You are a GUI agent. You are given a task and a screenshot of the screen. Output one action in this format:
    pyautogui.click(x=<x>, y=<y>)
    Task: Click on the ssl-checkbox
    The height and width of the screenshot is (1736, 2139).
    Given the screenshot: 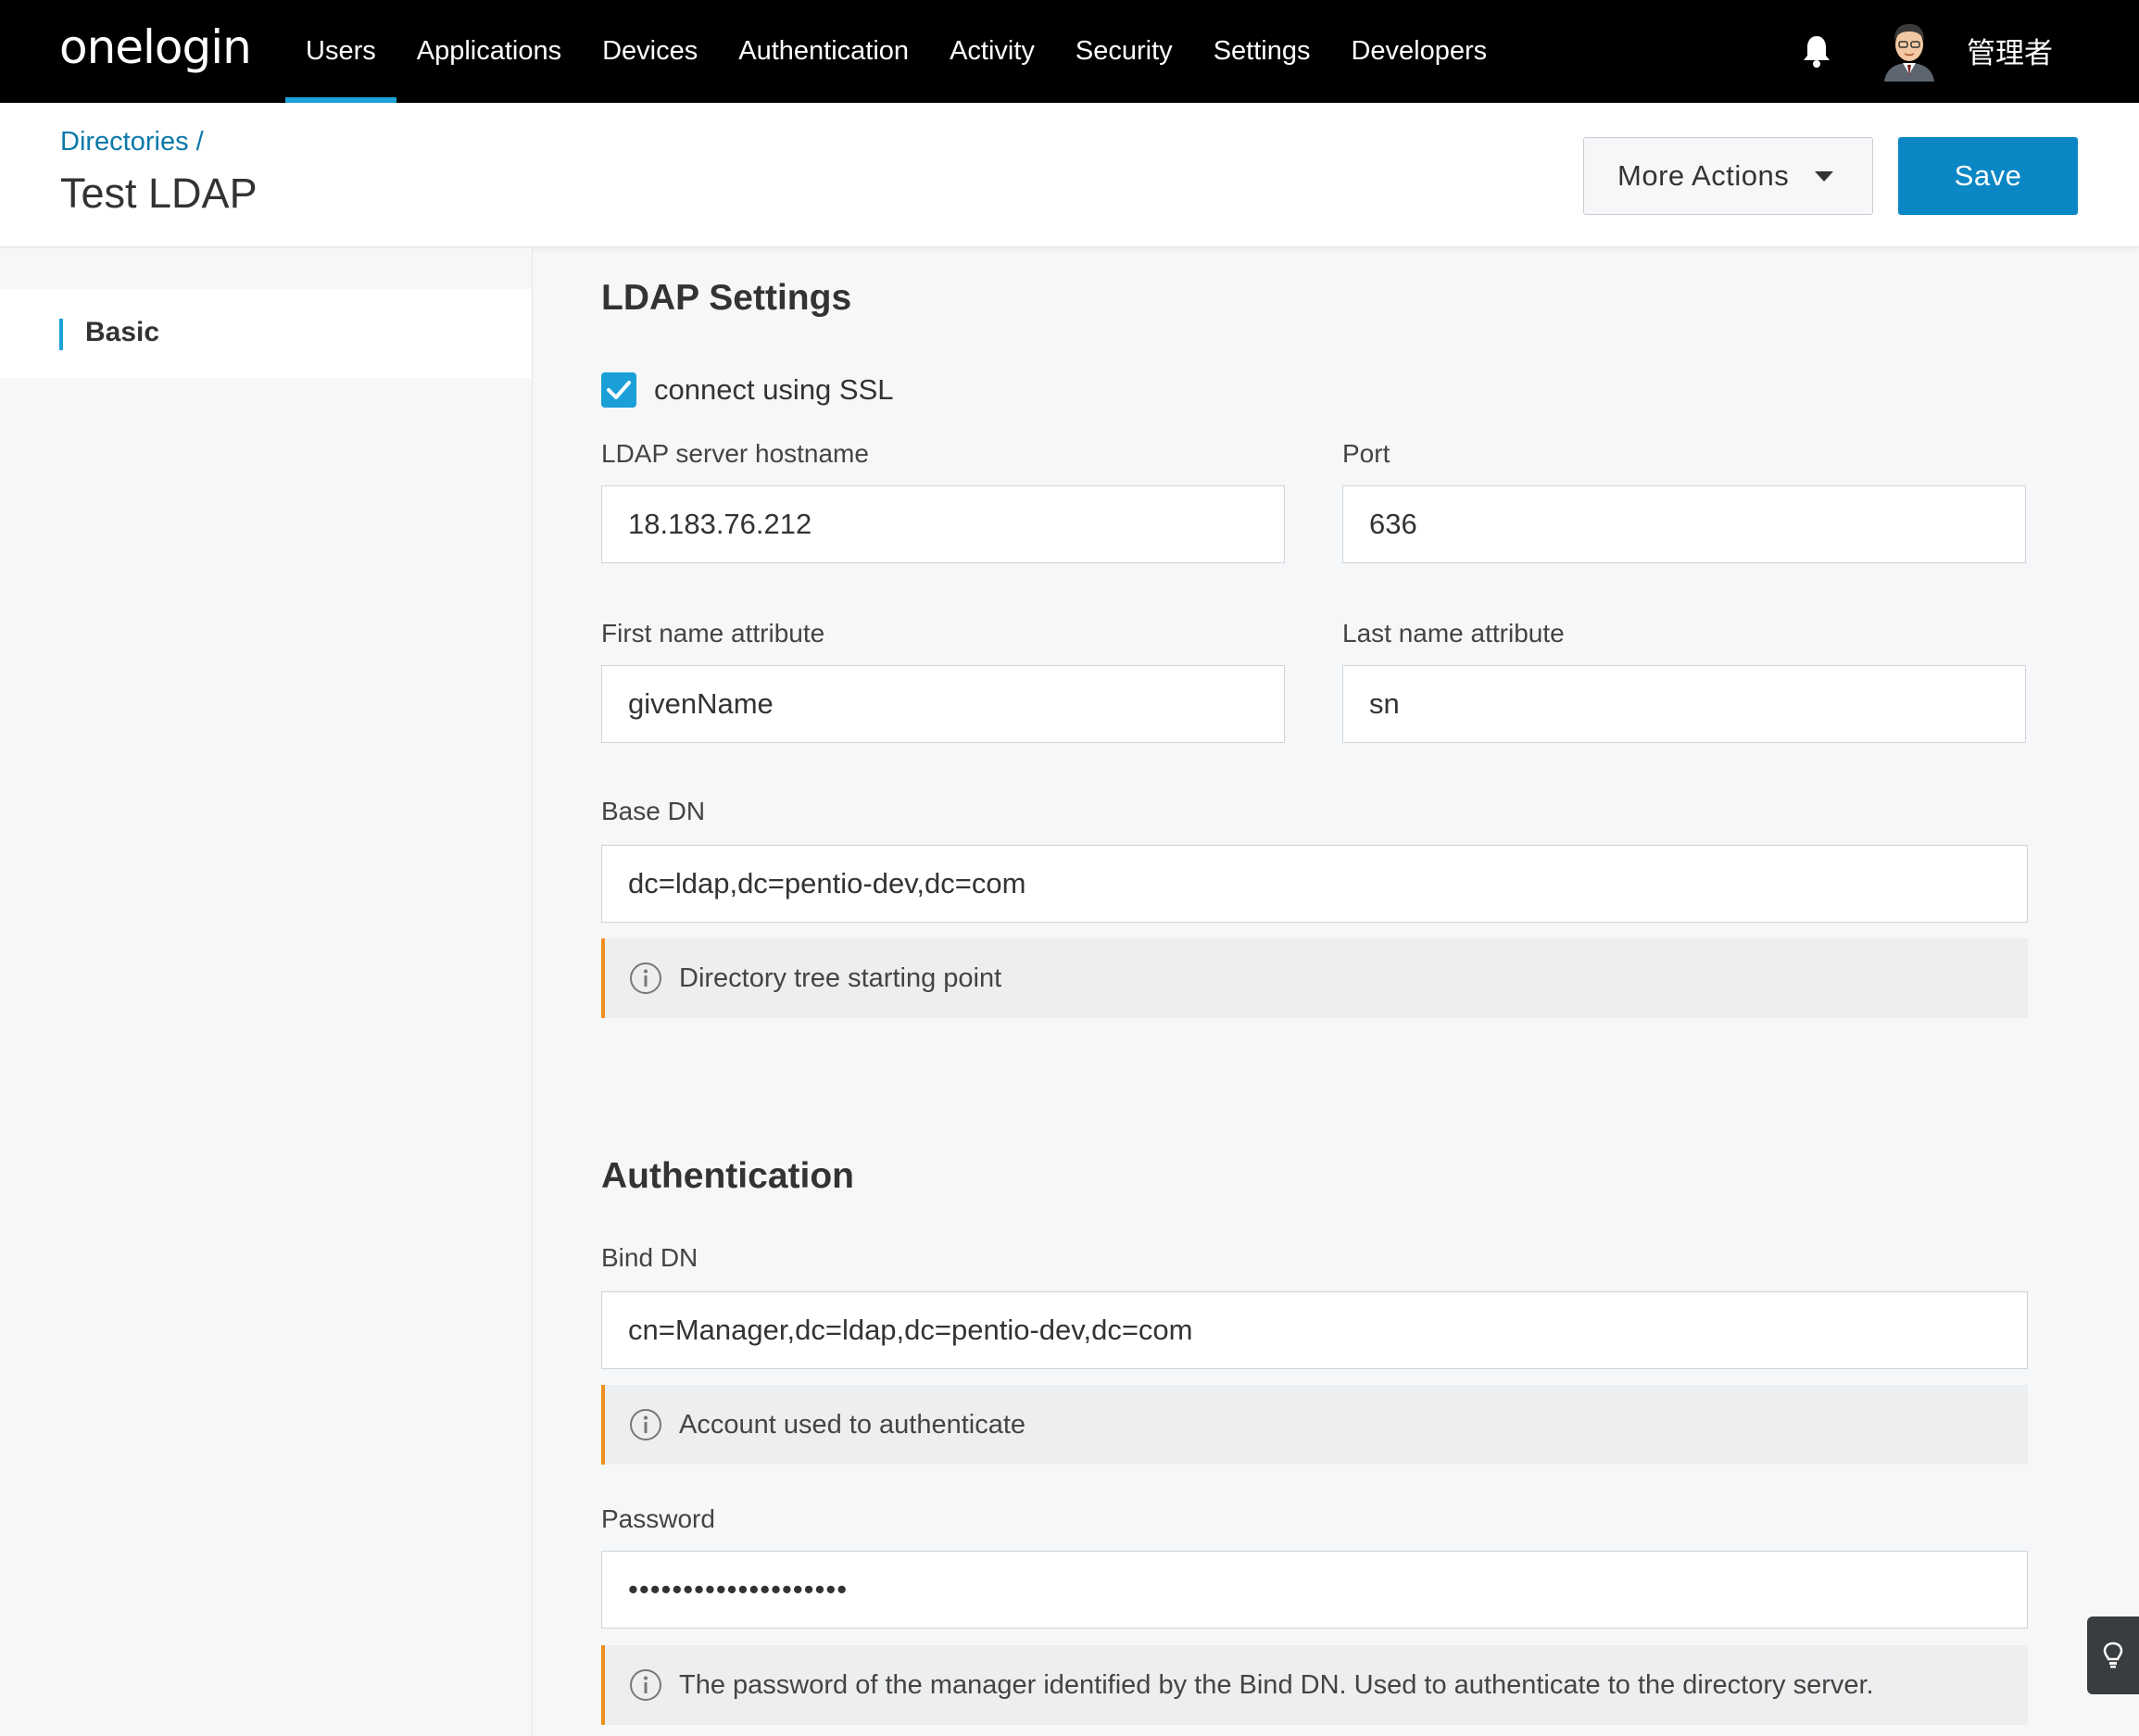 What is the action you would take?
    pyautogui.click(x=618, y=390)
    